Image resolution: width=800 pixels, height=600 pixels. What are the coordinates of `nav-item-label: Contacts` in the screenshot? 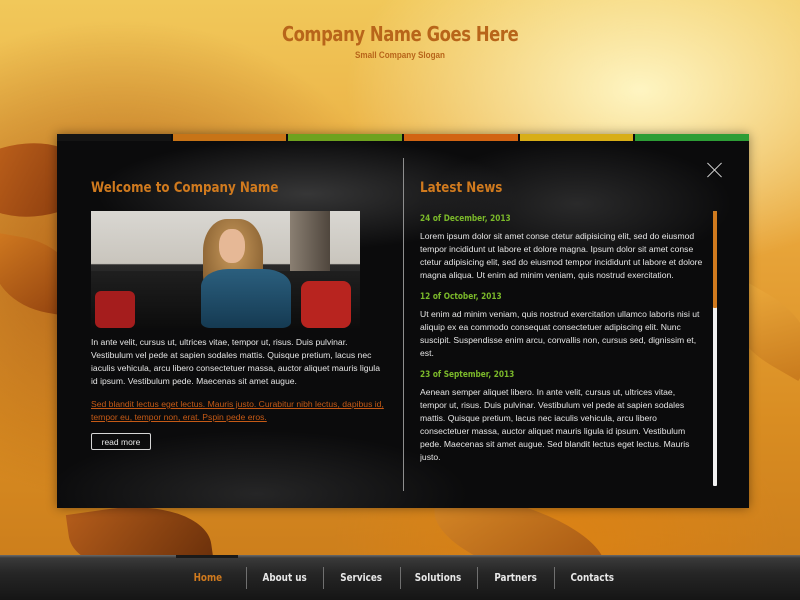 It's located at (592, 577).